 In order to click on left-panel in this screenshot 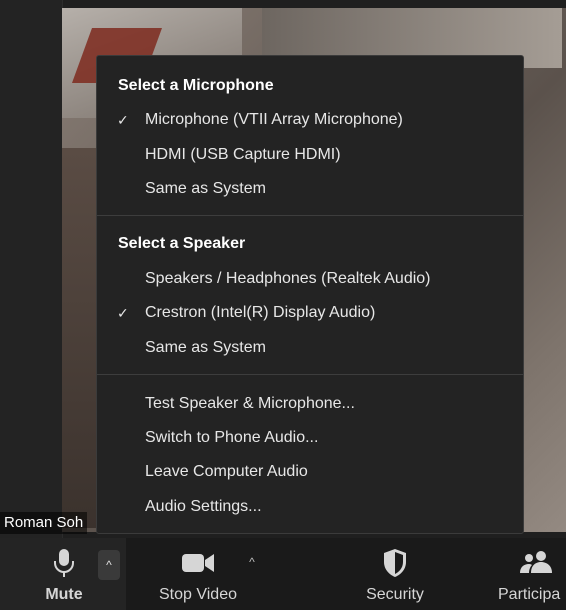, I will do `click(31, 269)`.